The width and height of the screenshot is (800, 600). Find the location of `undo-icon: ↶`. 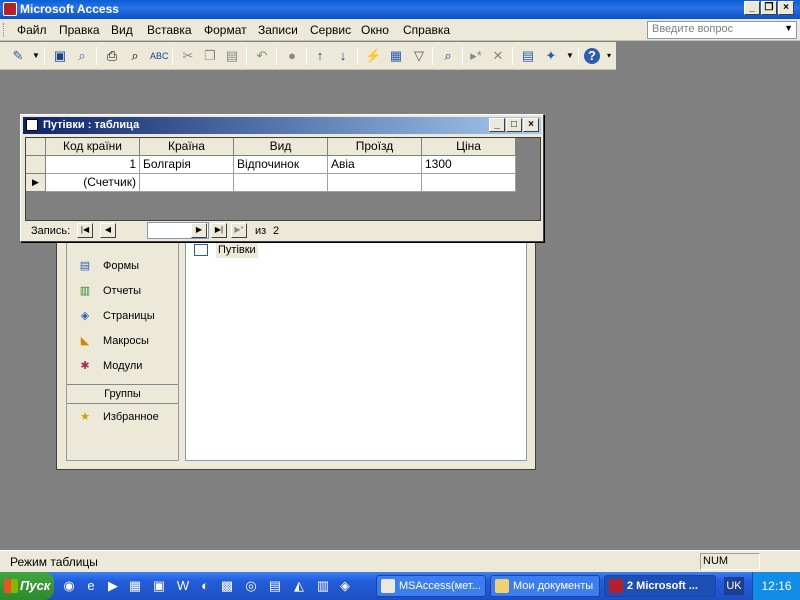

undo-icon: ↶ is located at coordinates (262, 56).